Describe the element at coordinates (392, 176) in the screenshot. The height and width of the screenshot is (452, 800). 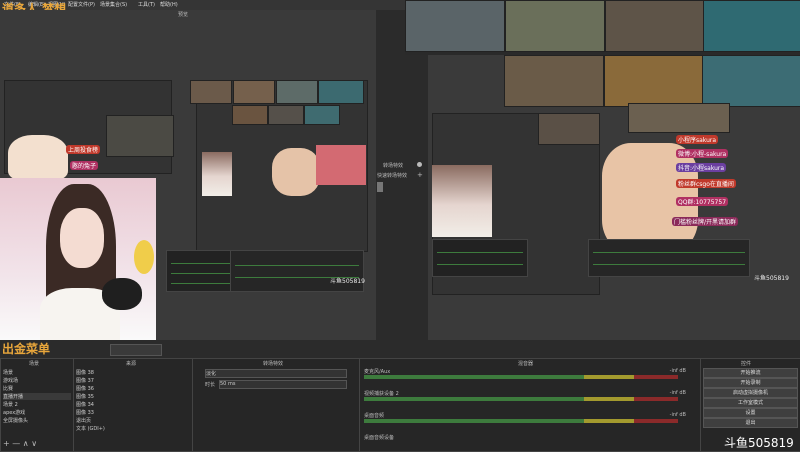
I see `quick-transition-label: 快速转场特效` at that location.